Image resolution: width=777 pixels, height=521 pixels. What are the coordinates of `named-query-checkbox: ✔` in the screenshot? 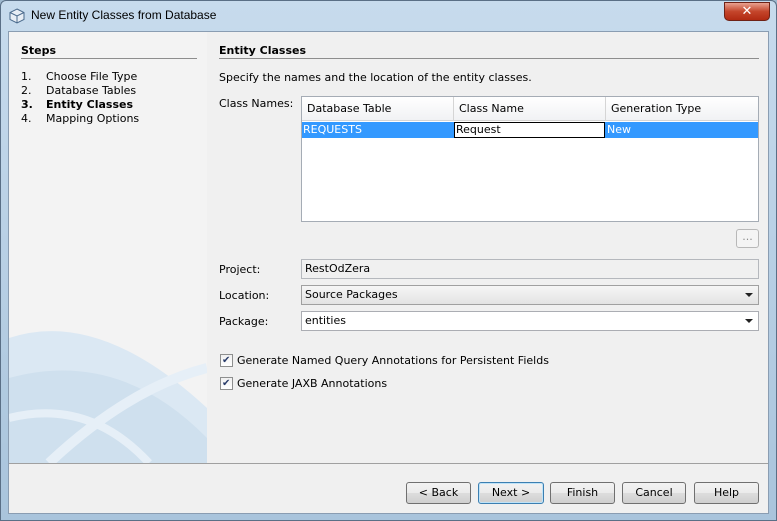 It's located at (226, 360).